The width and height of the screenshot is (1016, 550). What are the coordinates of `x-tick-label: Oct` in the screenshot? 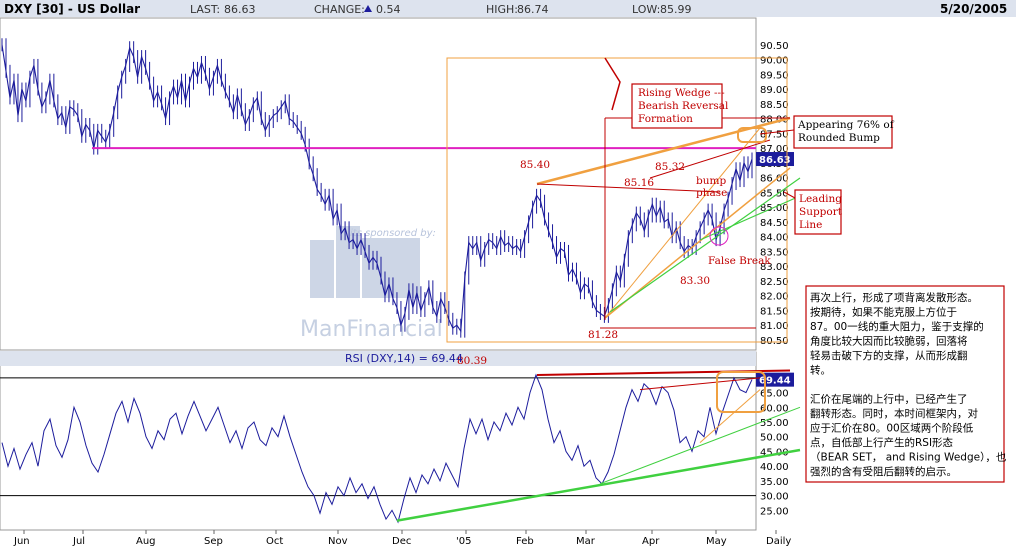 It's located at (274, 541).